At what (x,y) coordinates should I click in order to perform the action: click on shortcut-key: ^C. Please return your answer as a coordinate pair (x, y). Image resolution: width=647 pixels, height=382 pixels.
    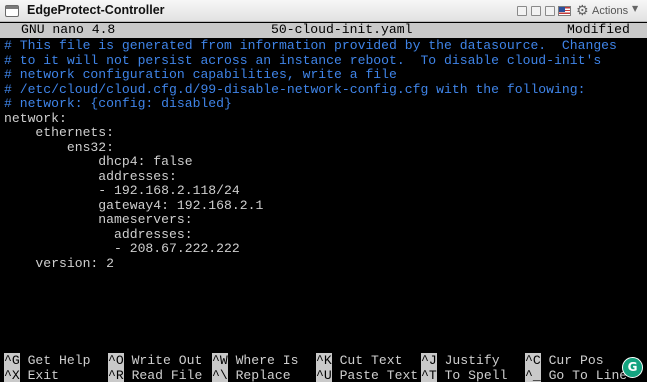
    Looking at the image, I should click on (533, 360).